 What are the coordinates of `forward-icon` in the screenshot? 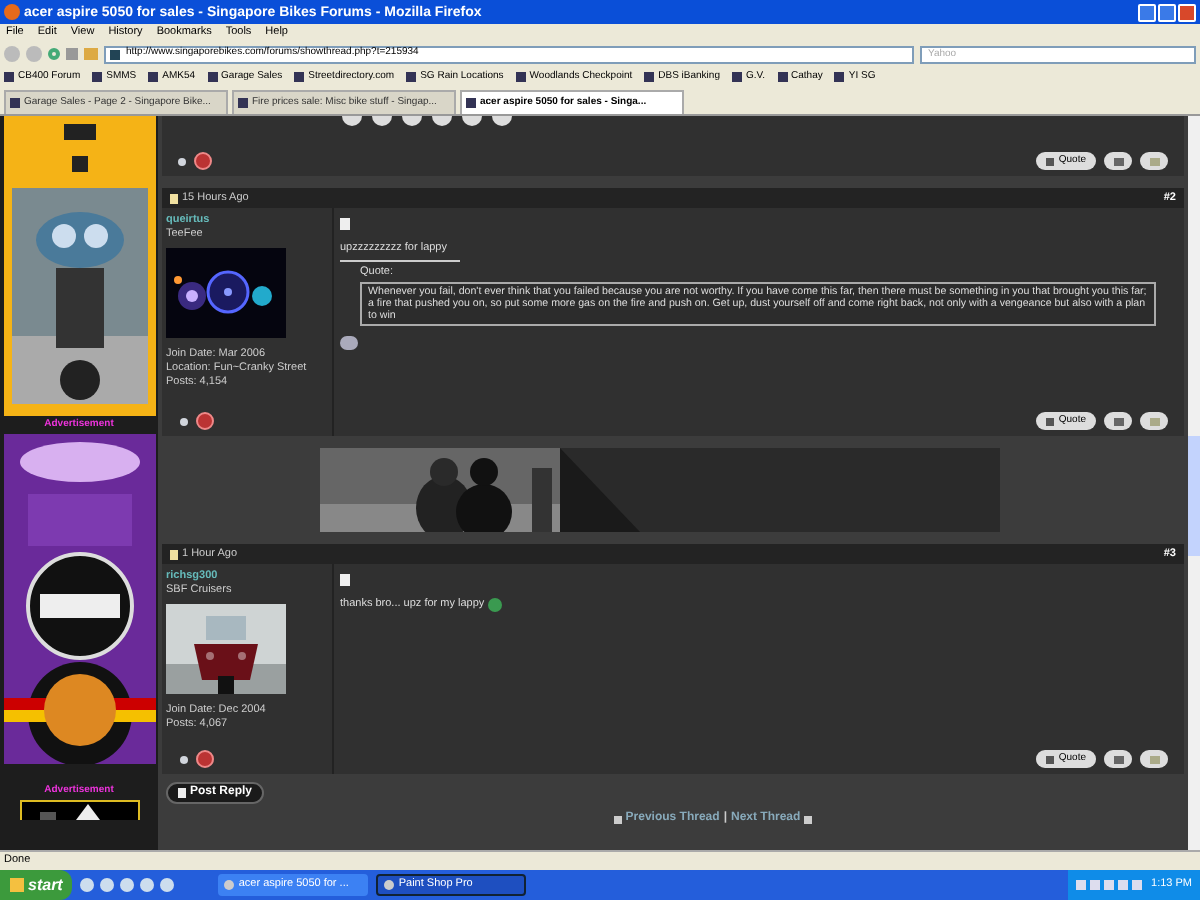 It's located at (34, 54).